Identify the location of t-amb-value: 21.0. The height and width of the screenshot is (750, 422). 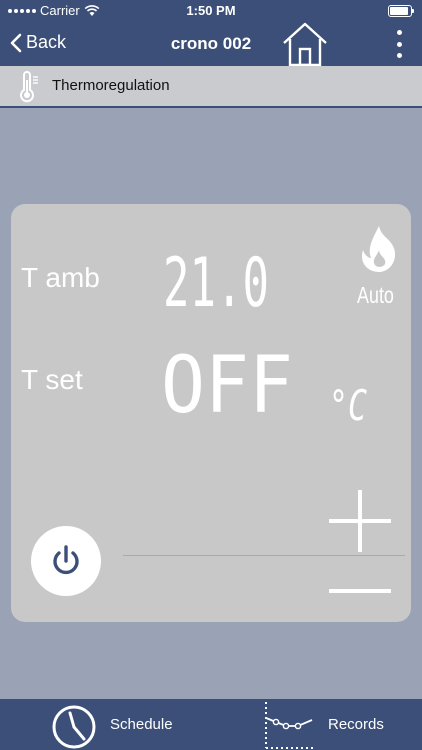
(216, 279).